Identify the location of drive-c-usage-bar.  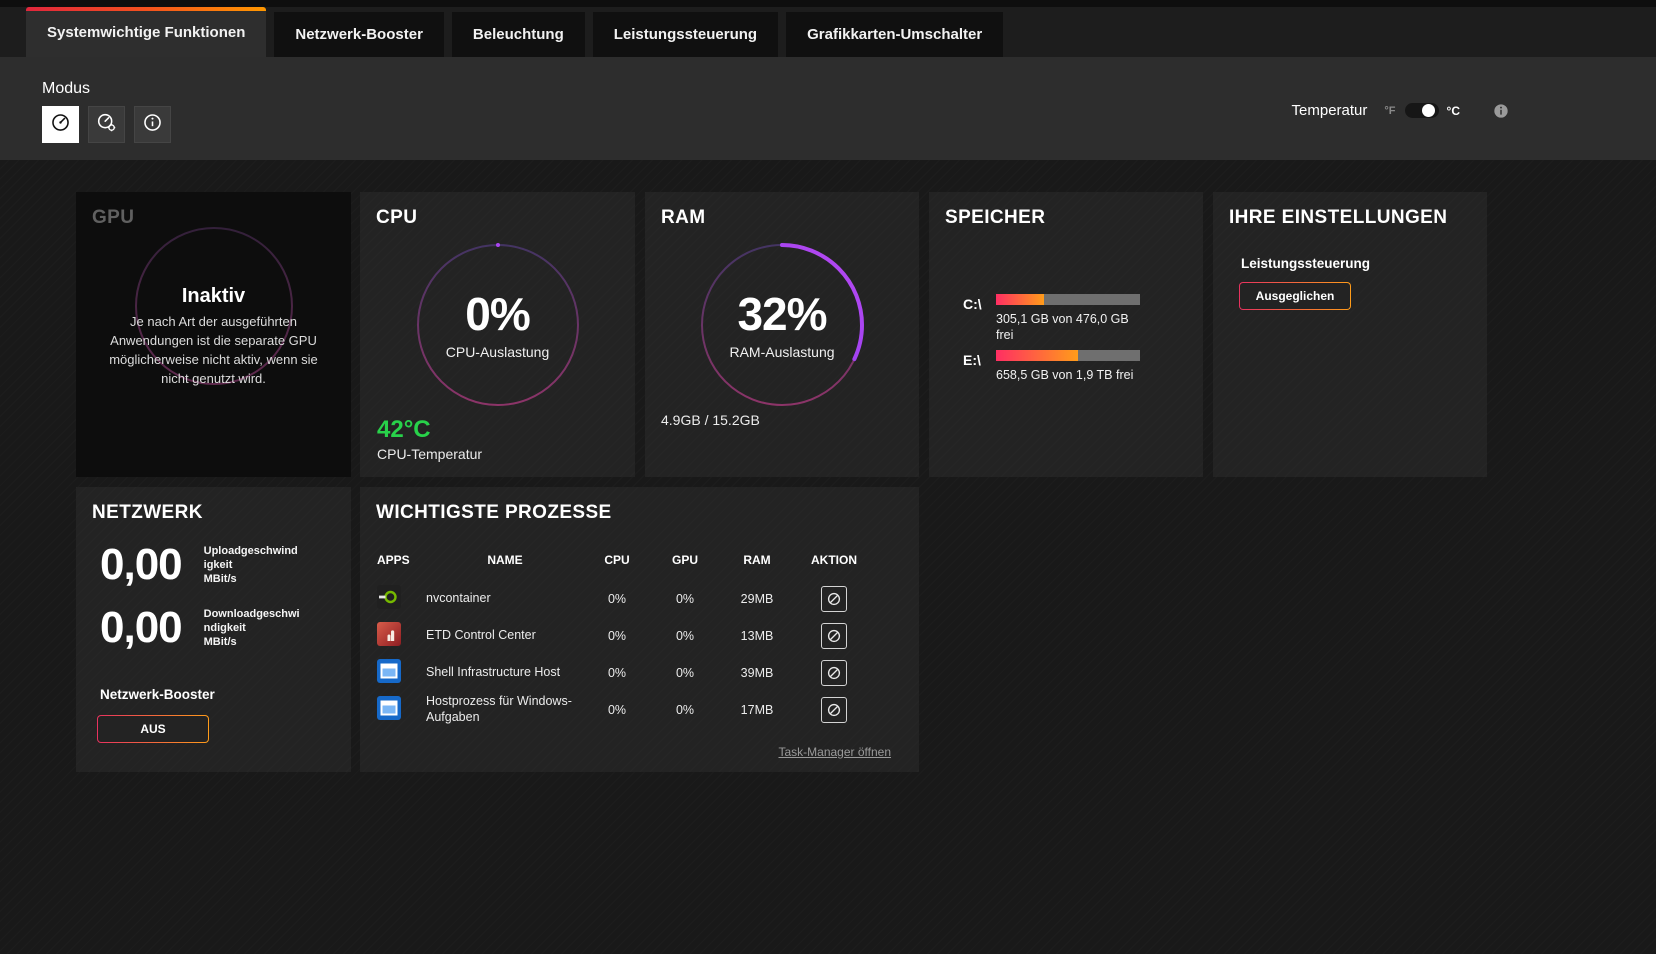
(1068, 299).